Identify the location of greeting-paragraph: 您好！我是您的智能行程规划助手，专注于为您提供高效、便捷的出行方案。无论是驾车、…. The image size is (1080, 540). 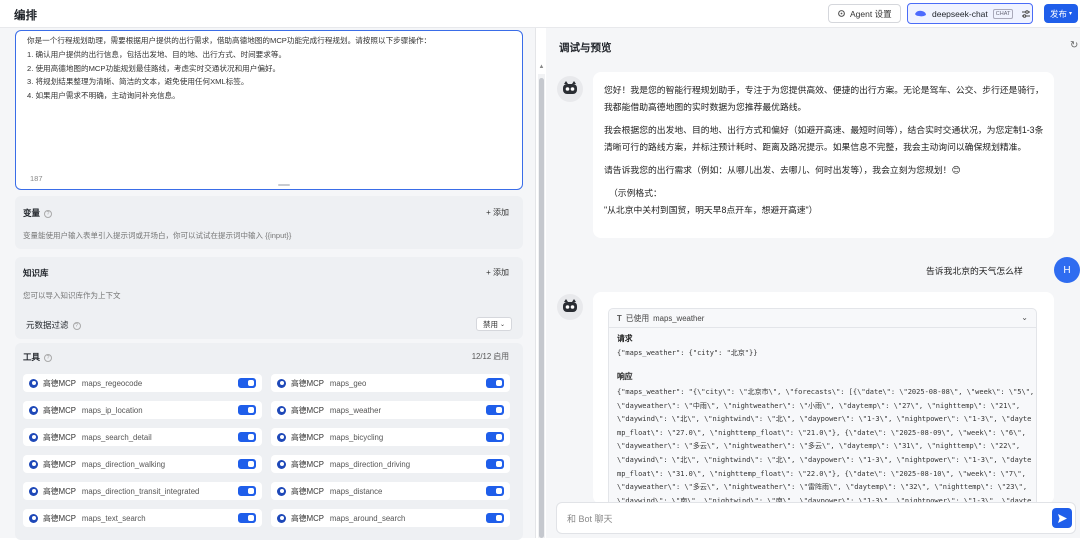
(824, 98).